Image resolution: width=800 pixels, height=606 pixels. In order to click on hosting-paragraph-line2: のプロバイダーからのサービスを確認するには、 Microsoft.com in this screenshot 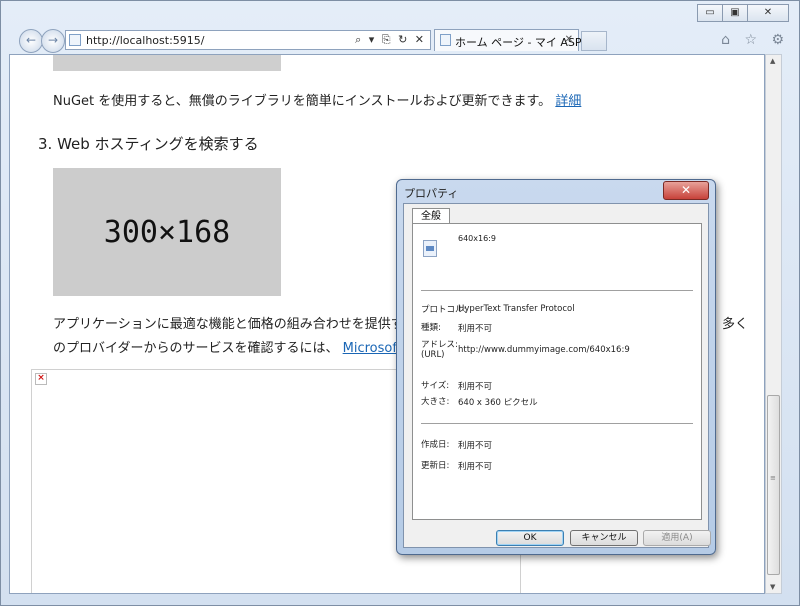, I will do `click(243, 346)`.